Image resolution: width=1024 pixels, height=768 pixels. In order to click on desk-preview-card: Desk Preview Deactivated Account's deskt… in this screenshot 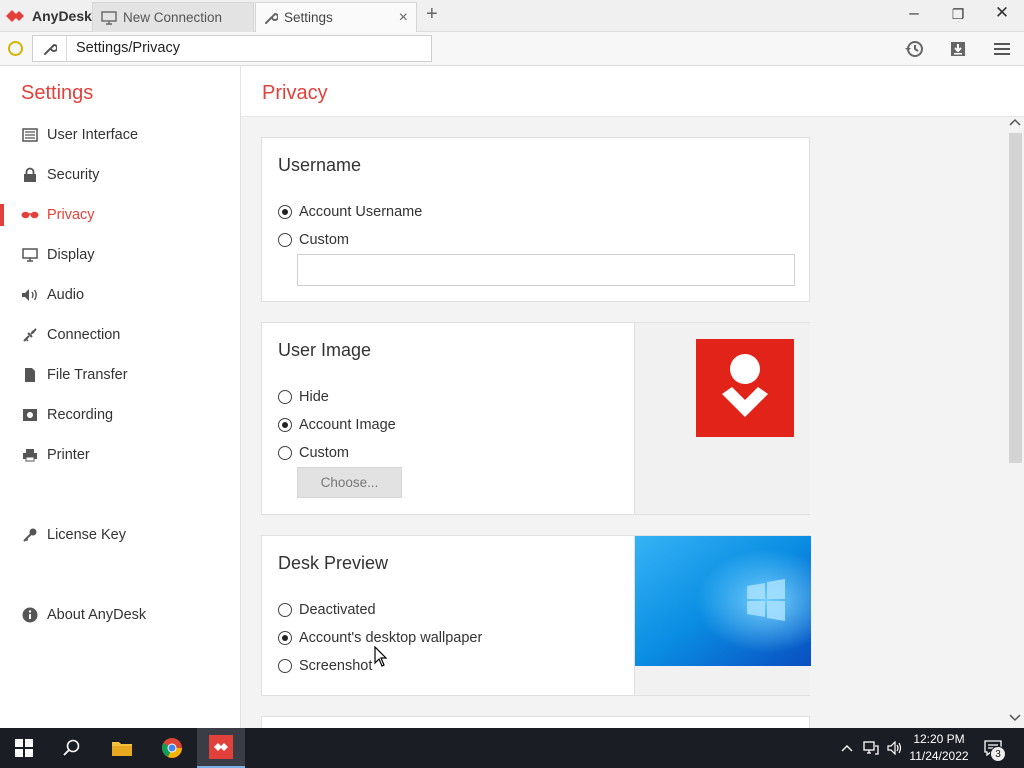, I will do `click(536, 615)`.